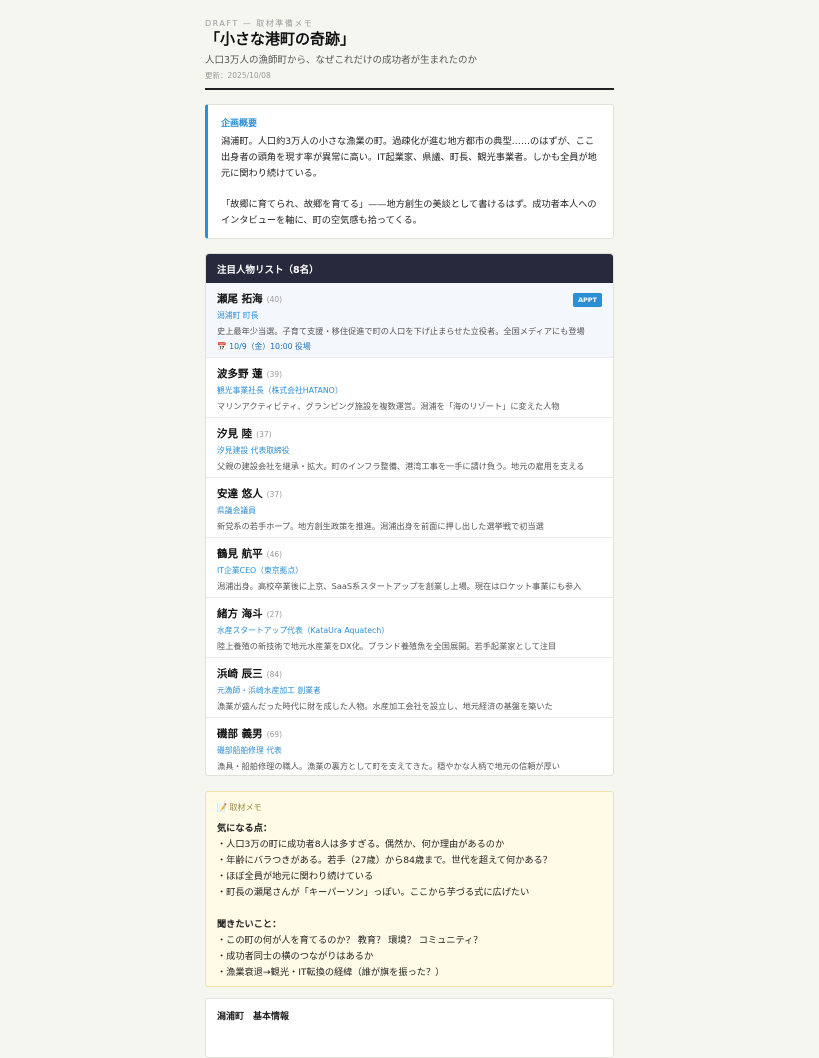 The width and height of the screenshot is (819, 1058). I want to click on memo-item: ・漁業衰退→観光・IT転換の経緯（誰が旗を振った？）, so click(331, 972).